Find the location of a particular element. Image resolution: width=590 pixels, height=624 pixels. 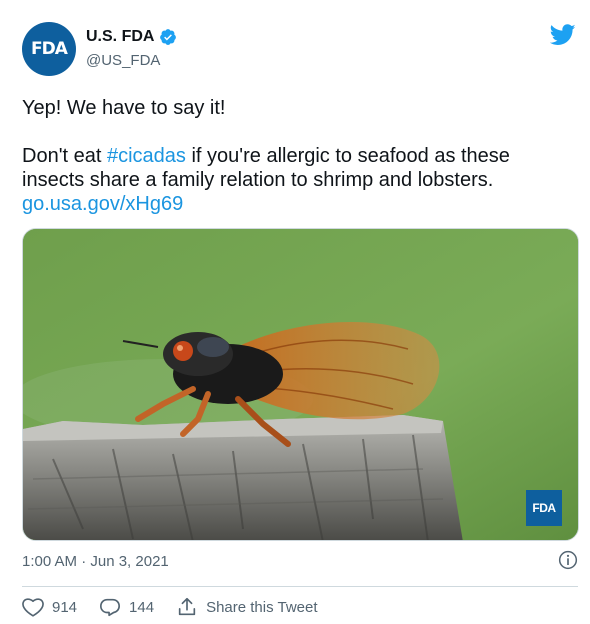

share-label: Share this Tweet is located at coordinates (262, 607).